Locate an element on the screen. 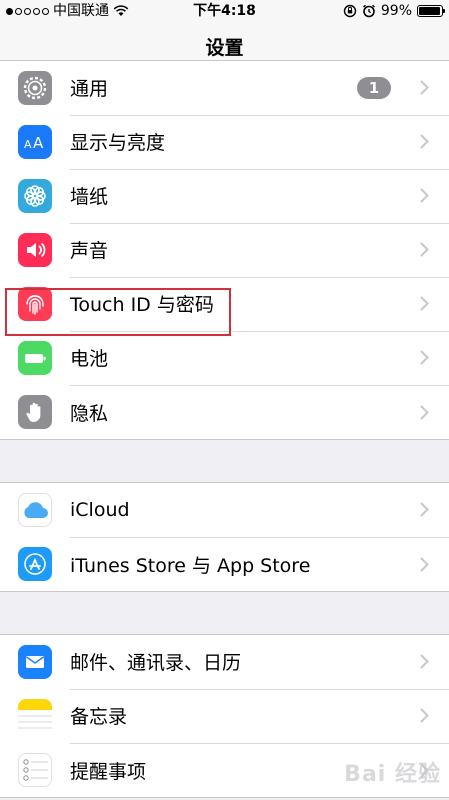 The image size is (449, 800). row-body: 邮件、通讯录、日历 is located at coordinates (259, 662).